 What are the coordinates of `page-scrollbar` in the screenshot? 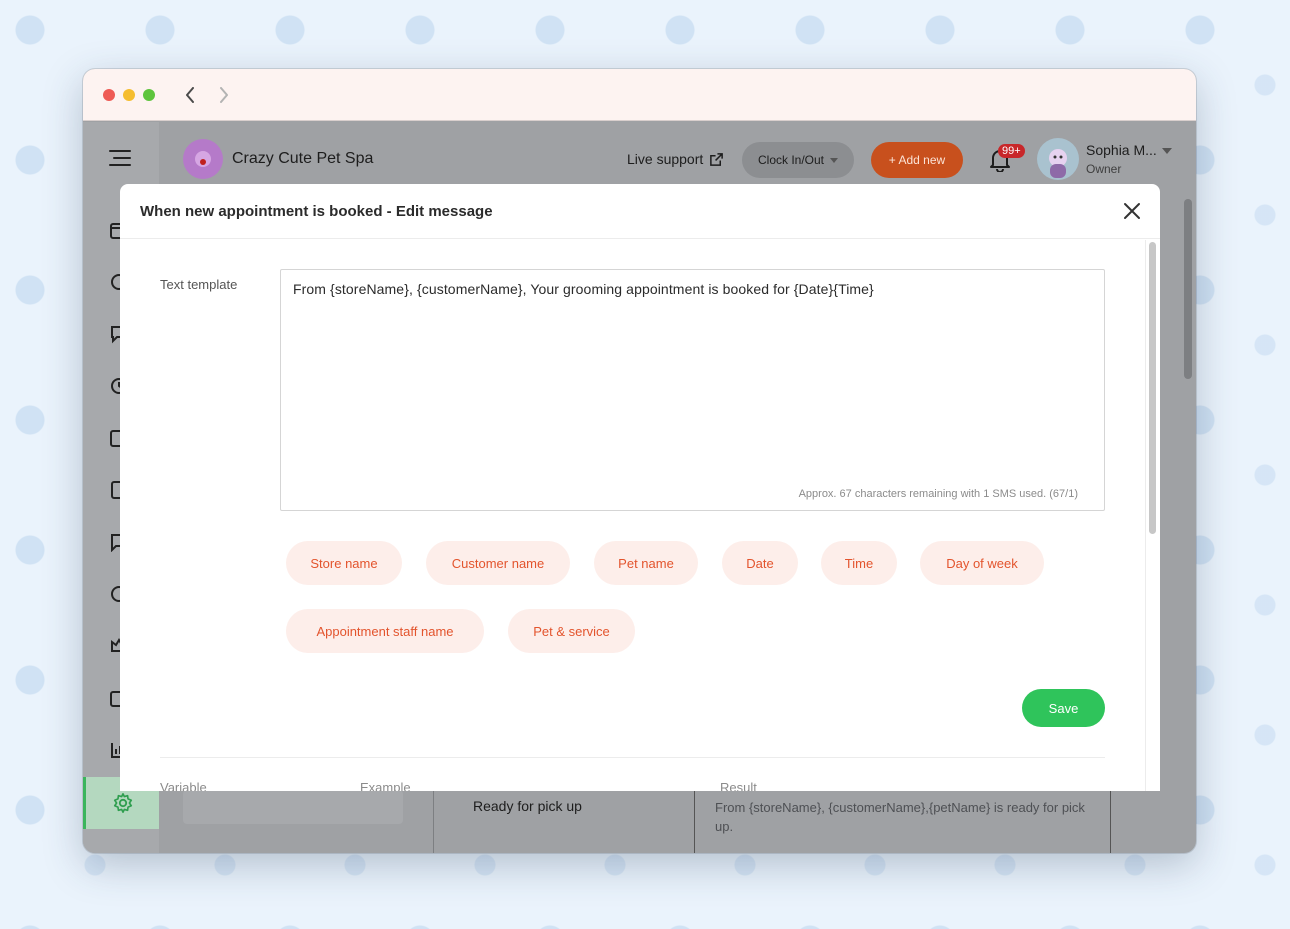 It's located at (1188, 289).